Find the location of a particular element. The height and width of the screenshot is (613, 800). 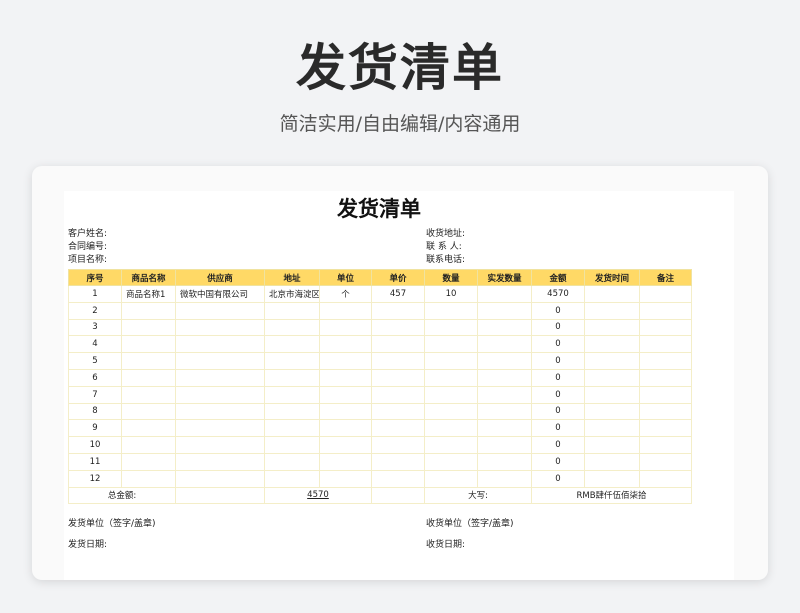

table-cell: 微软中国有限公司 is located at coordinates (220, 294).